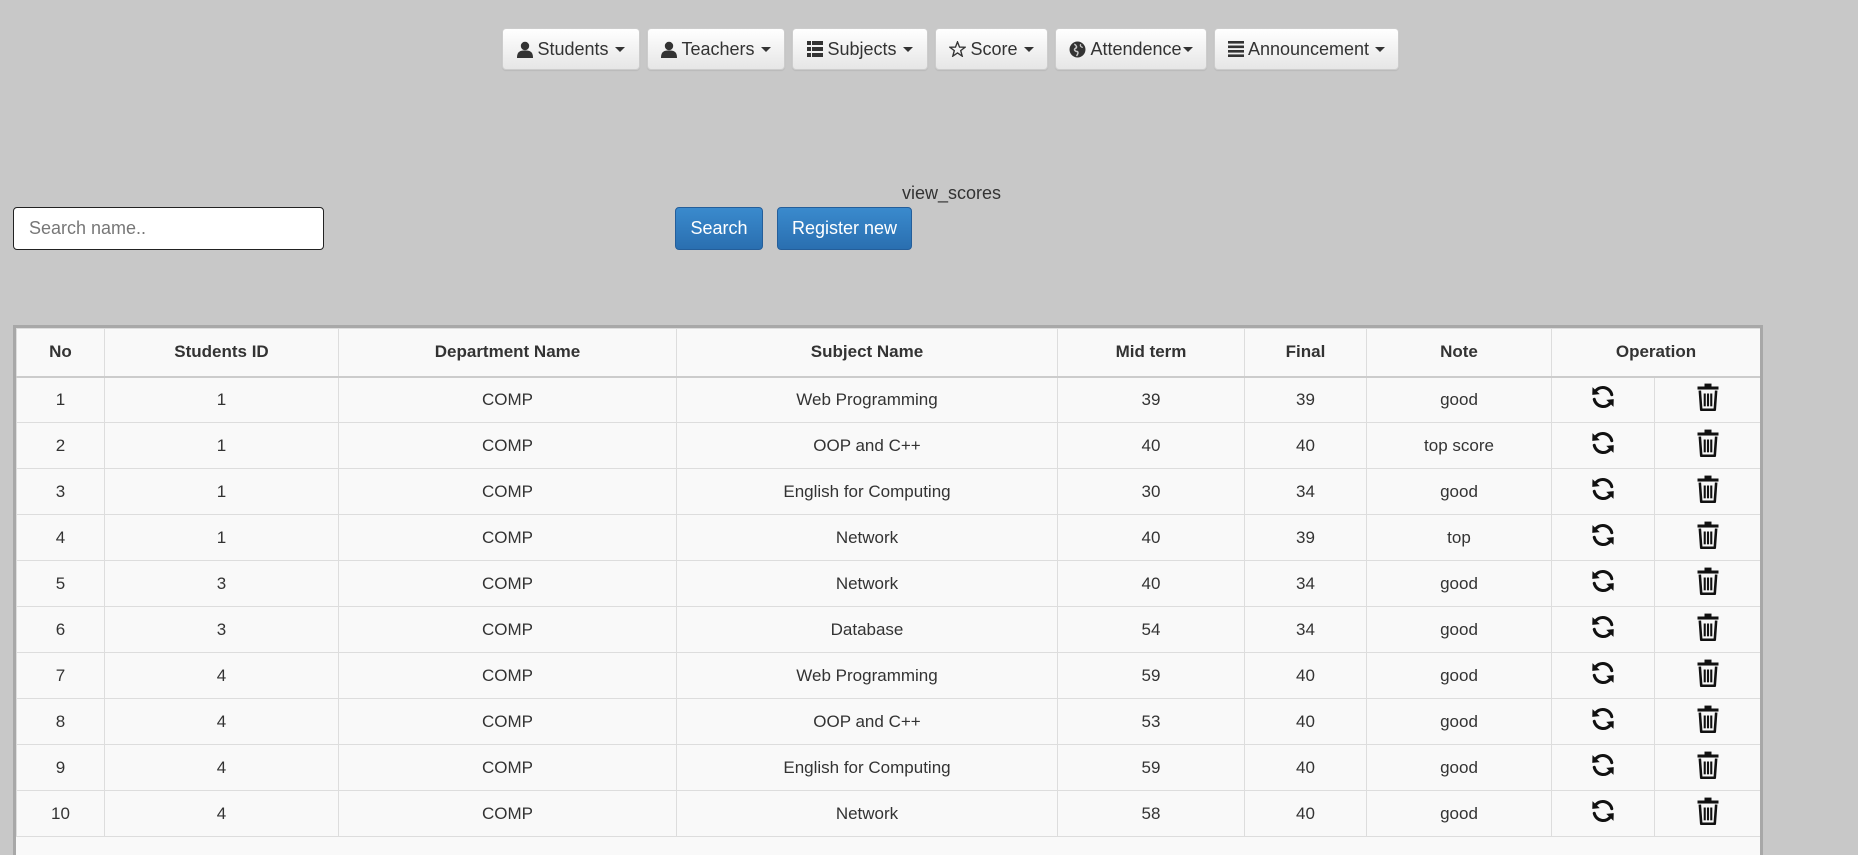 This screenshot has height=855, width=1858. I want to click on attendence-label: Attendence, so click(1136, 48).